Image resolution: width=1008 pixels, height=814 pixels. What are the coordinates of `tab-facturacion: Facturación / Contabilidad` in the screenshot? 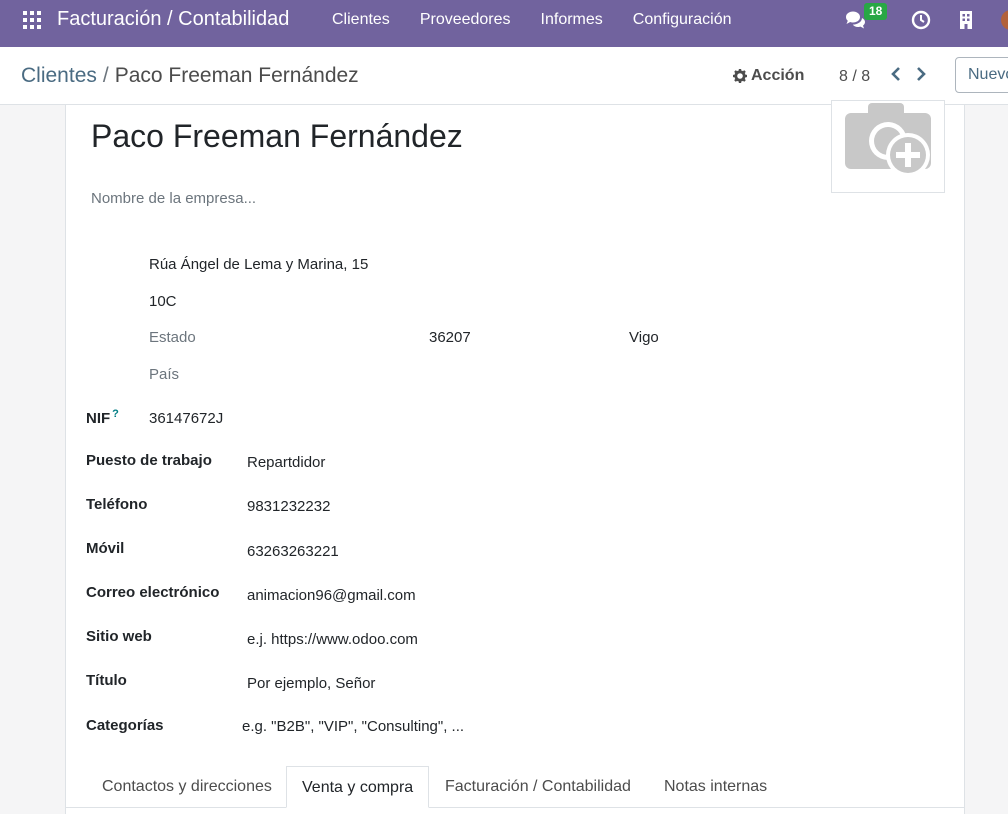 It's located at (538, 787).